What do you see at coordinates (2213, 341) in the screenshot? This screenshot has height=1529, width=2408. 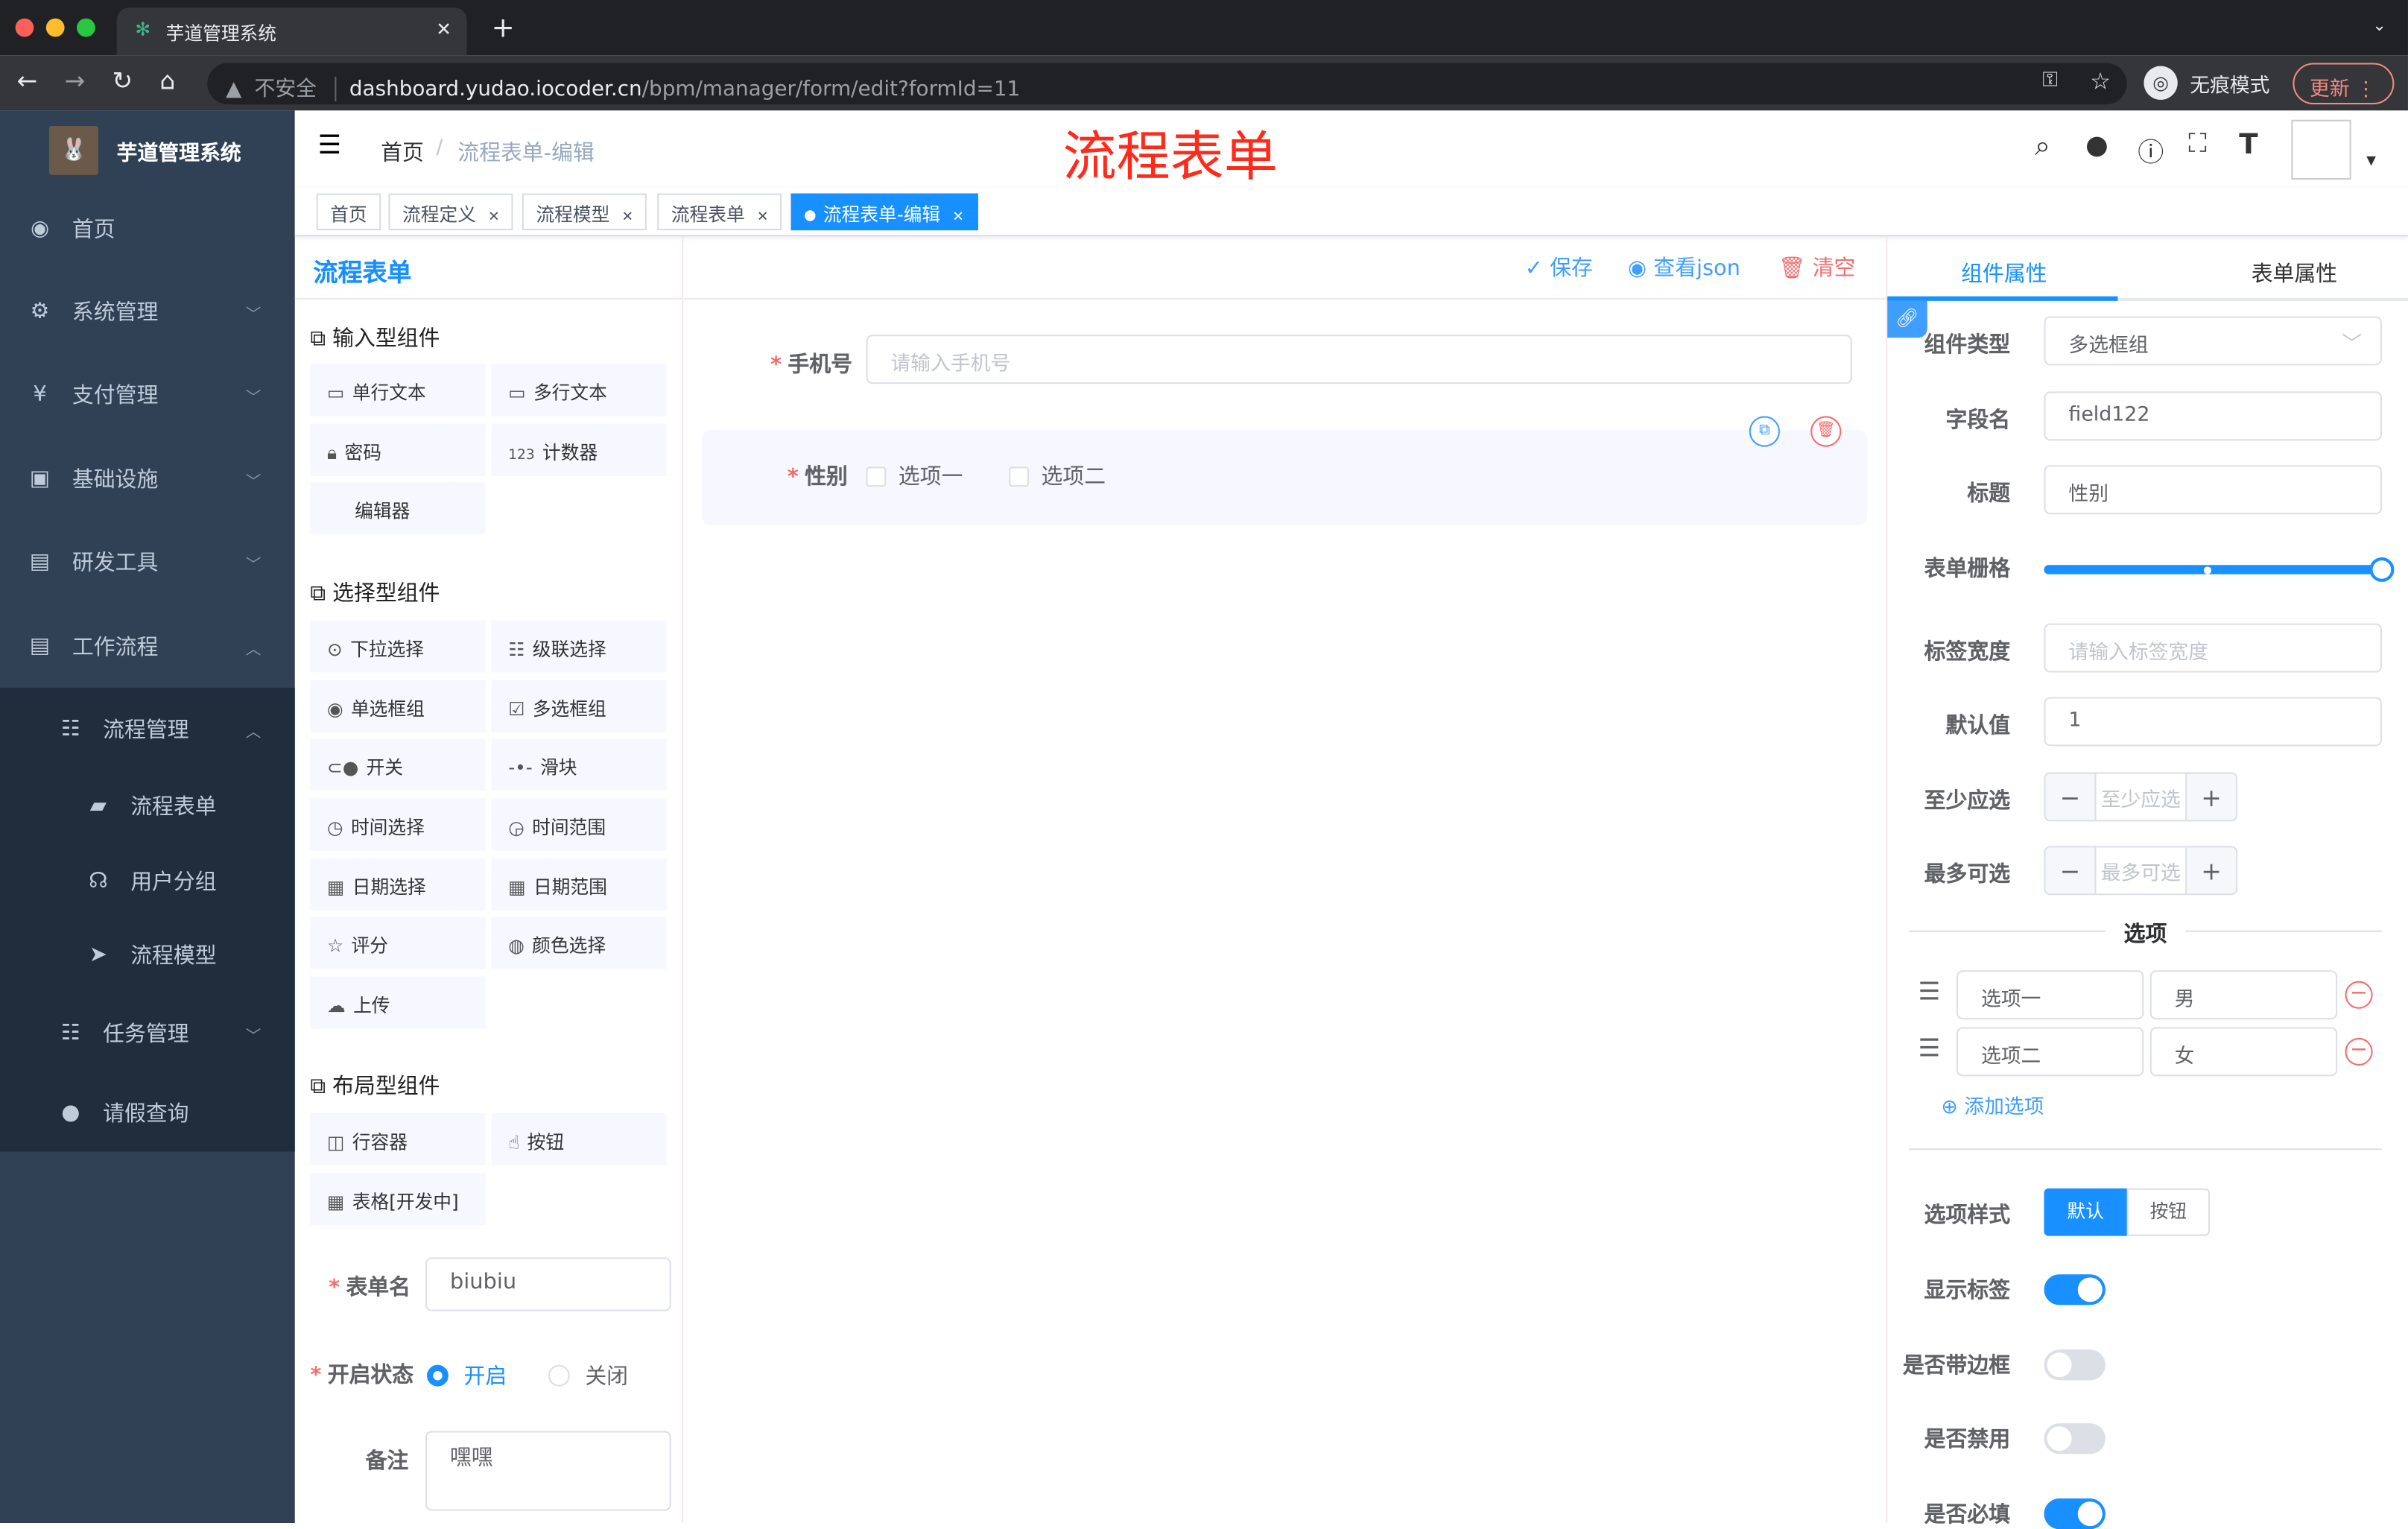 I see `component-type-select: 多选框组 ﹀` at bounding box center [2213, 341].